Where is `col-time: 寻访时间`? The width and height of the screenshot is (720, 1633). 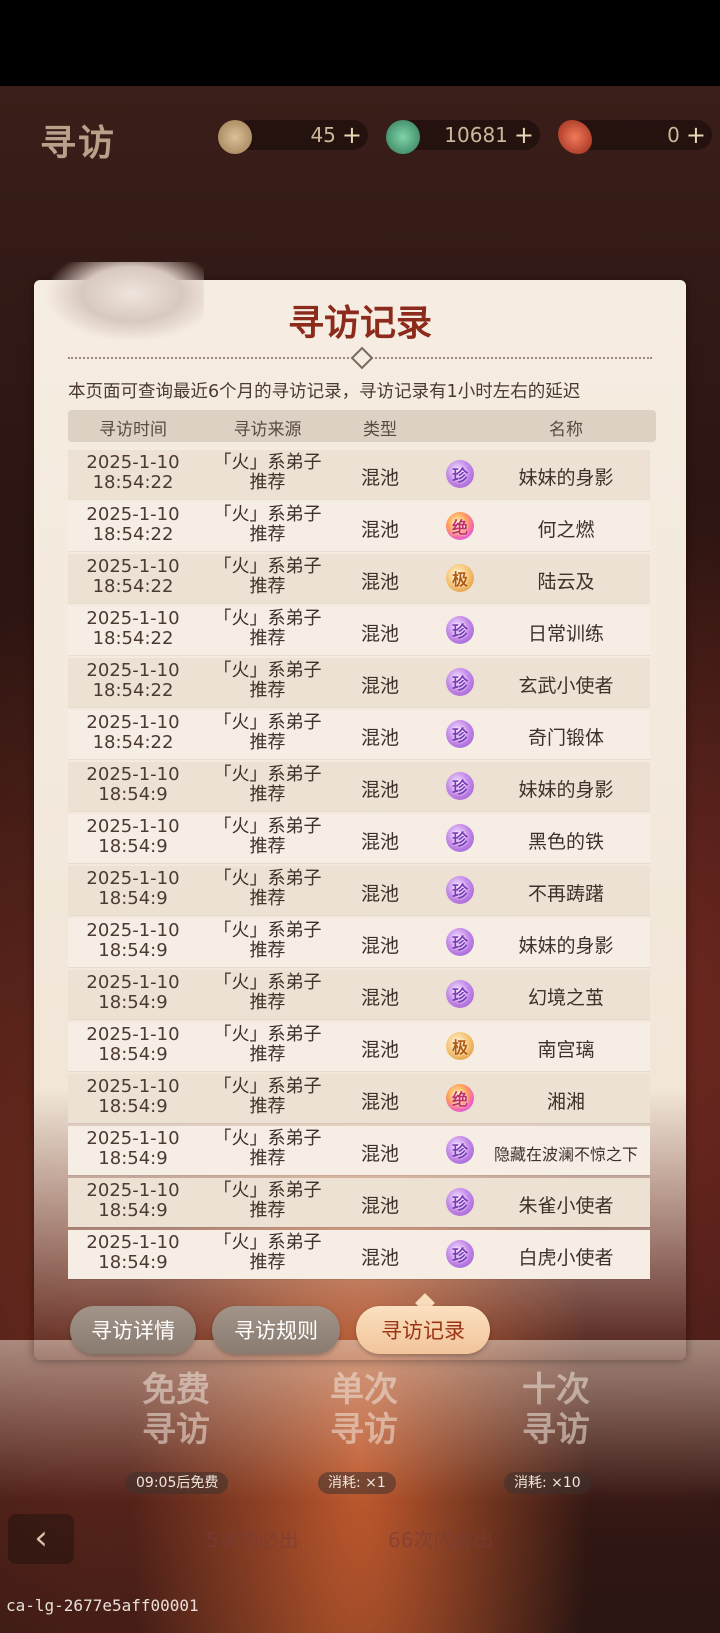
col-time: 寻访时间 is located at coordinates (133, 430).